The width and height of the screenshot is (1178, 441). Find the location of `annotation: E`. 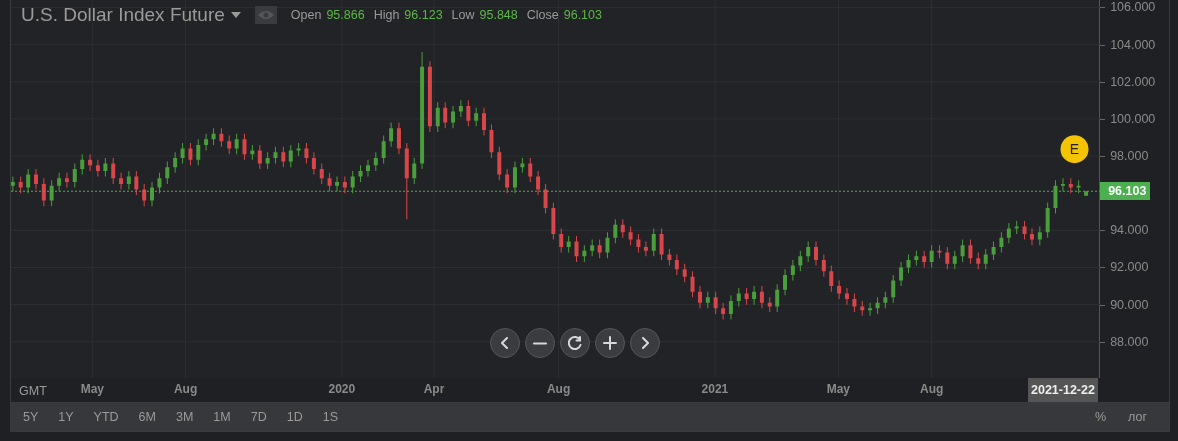

annotation: E is located at coordinates (1074, 149).